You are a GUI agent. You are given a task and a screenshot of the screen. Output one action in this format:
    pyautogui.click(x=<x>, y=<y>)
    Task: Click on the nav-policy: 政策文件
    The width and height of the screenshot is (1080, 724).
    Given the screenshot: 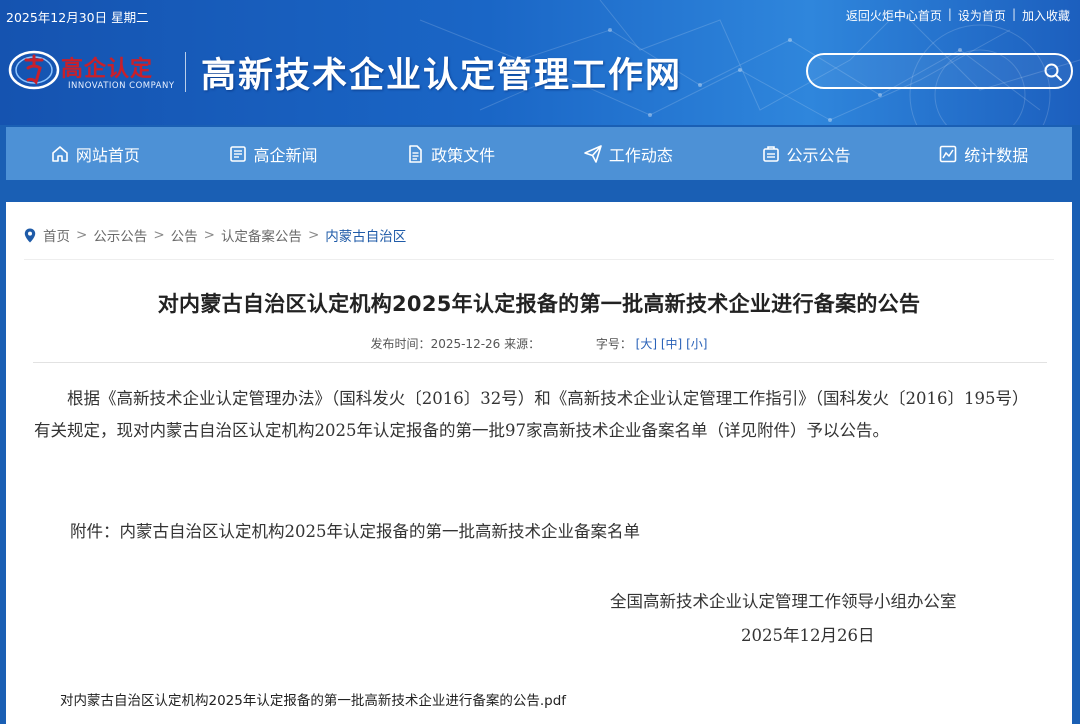 What is the action you would take?
    pyautogui.click(x=450, y=153)
    